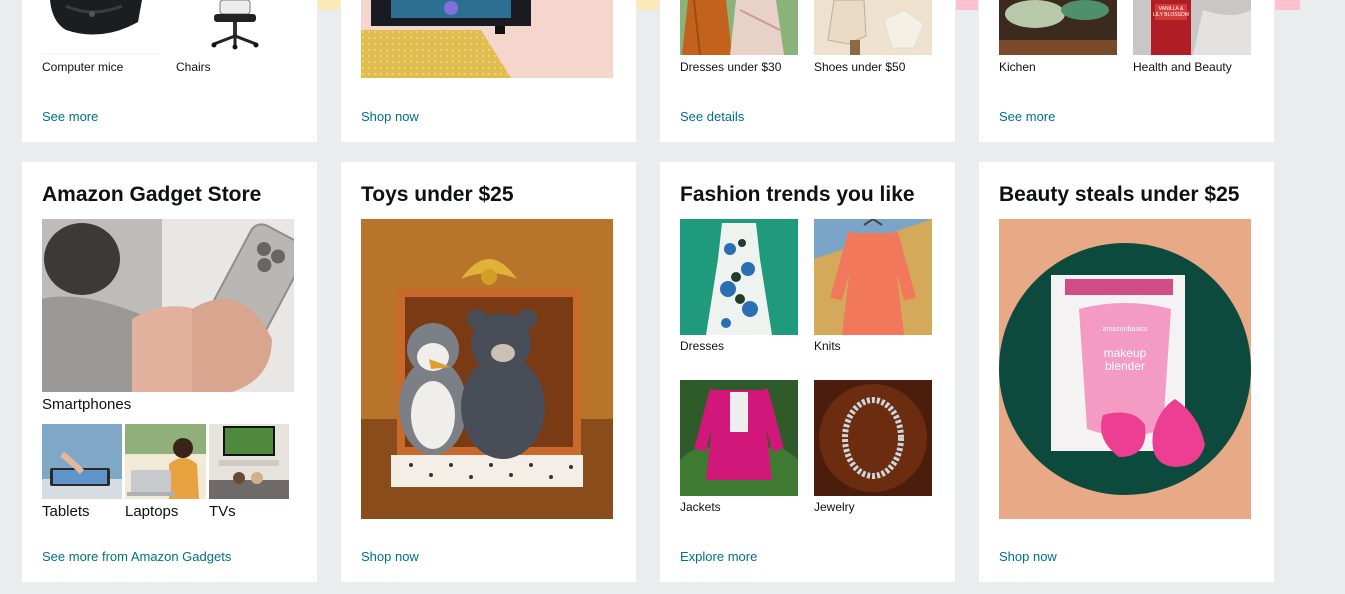 This screenshot has height=594, width=1345. I want to click on card-title: Fashion trends you like, so click(797, 194).